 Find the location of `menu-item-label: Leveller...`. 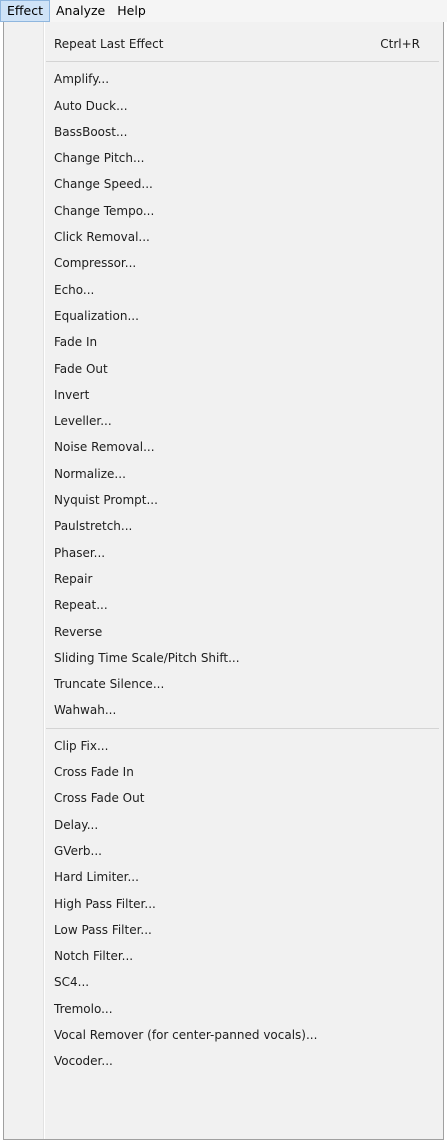

menu-item-label: Leveller... is located at coordinates (83, 421).